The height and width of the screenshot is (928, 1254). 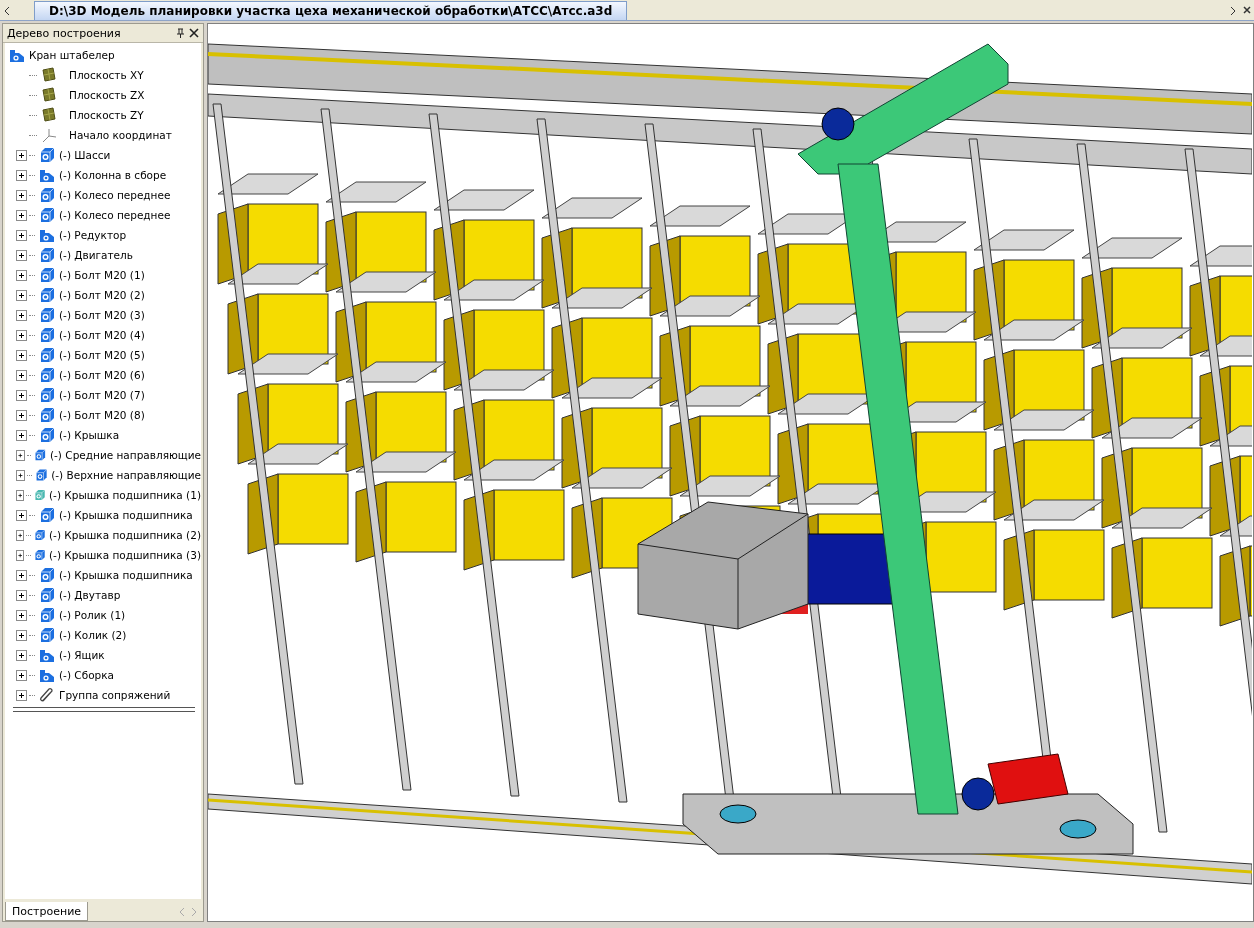 What do you see at coordinates (91, 635) in the screenshot?
I see `tree-item: (-) Колик (2)` at bounding box center [91, 635].